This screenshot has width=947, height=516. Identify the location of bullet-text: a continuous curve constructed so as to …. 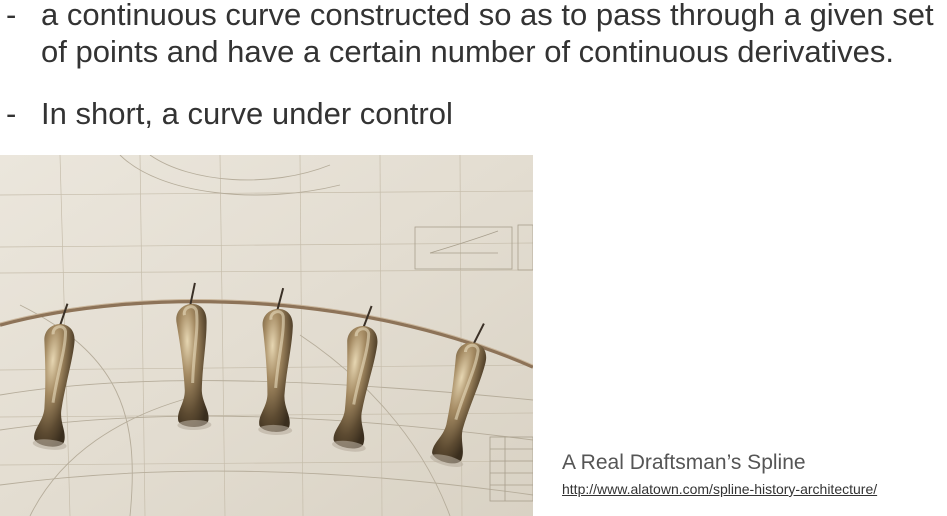
(487, 35).